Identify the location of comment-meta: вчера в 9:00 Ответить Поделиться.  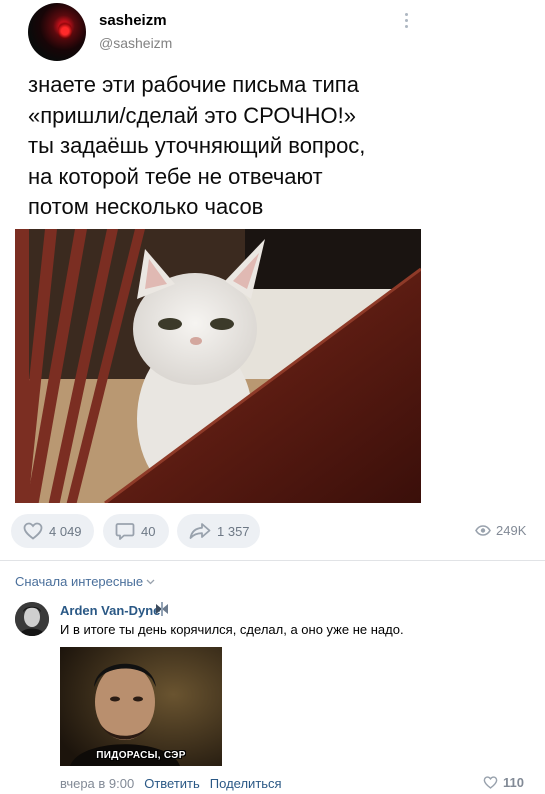
(171, 783).